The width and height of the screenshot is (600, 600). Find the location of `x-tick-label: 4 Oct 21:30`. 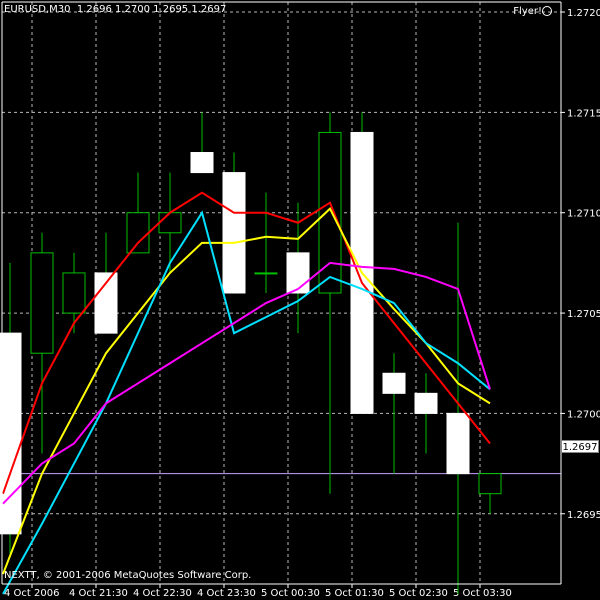

x-tick-label: 4 Oct 21:30 is located at coordinates (98, 593).